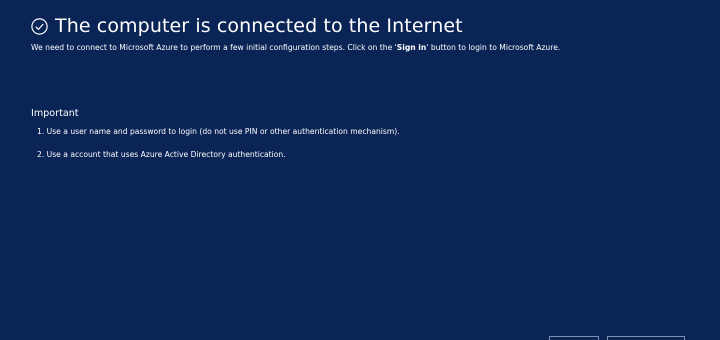  What do you see at coordinates (411, 47) in the screenshot?
I see `sign-in-emphasis: Sign in` at bounding box center [411, 47].